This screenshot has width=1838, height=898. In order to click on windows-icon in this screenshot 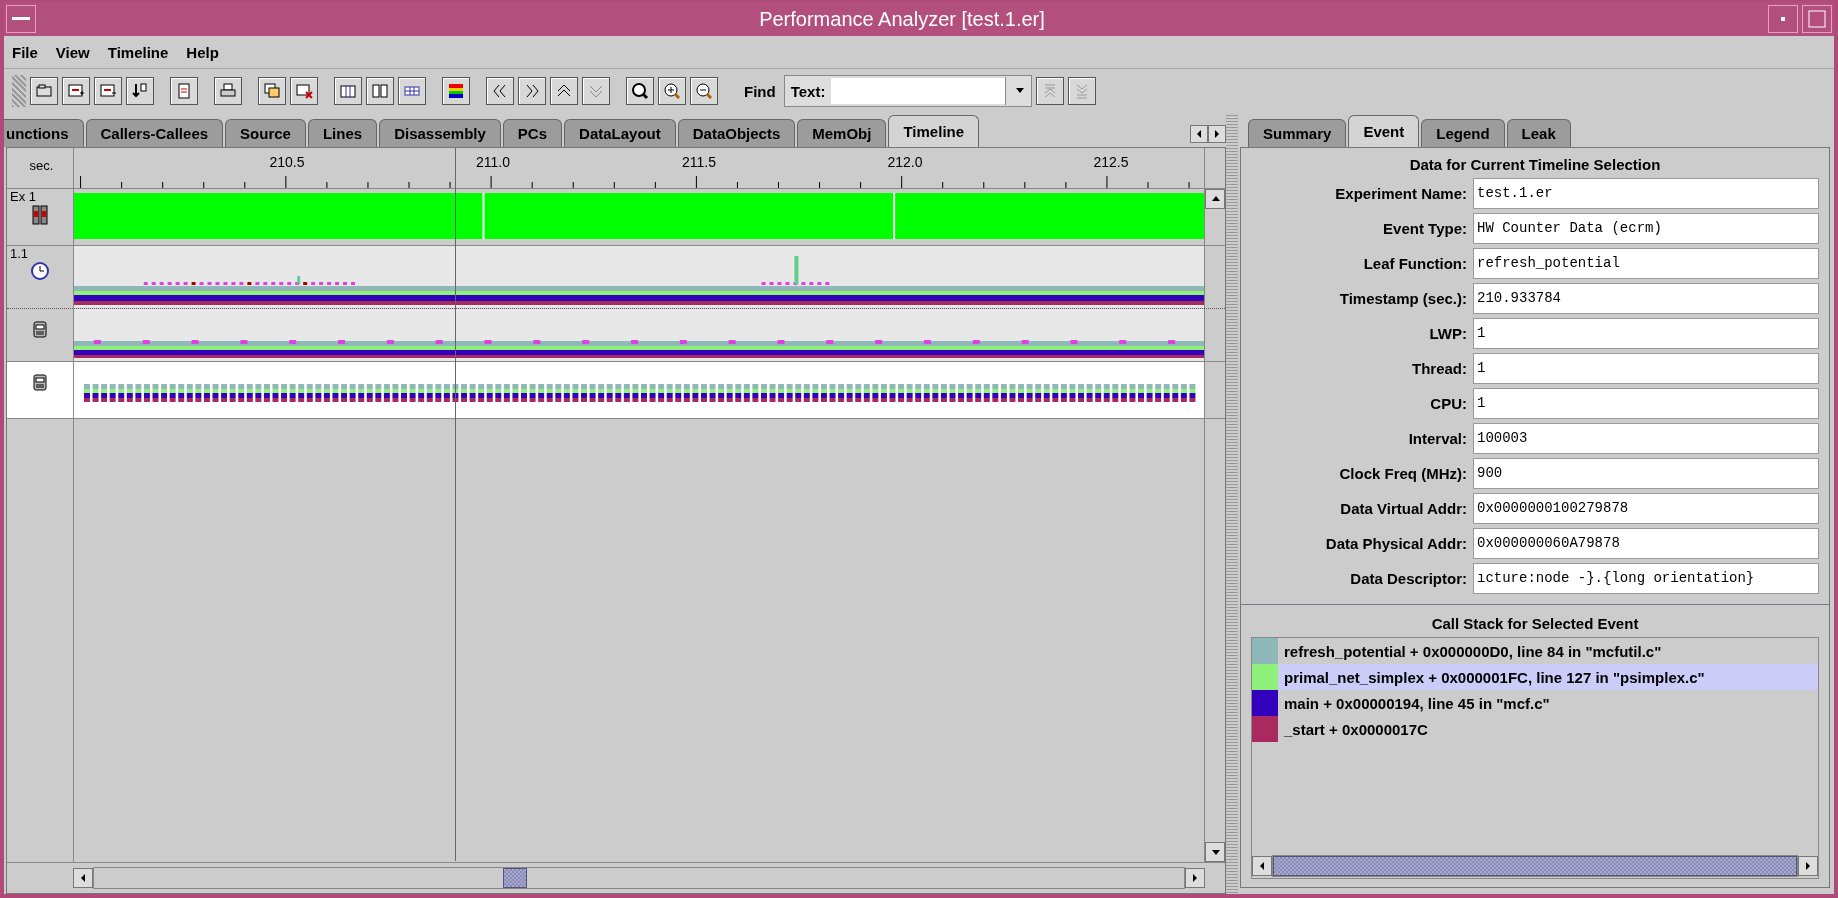, I will do `click(272, 91)`.